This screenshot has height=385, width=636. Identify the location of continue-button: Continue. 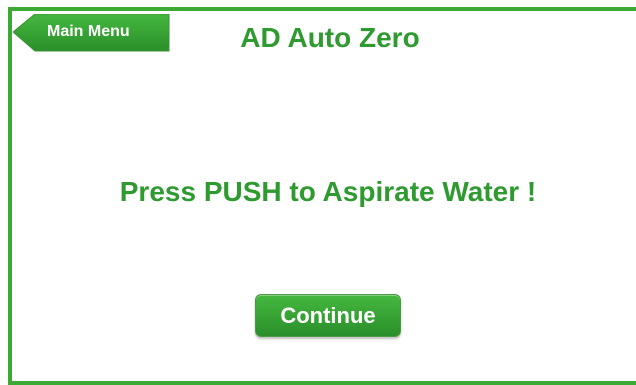
(328, 315).